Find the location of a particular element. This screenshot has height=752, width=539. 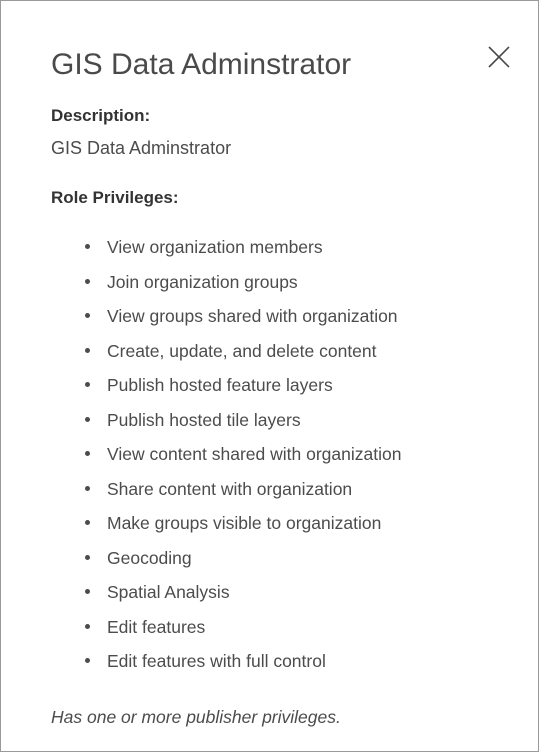

privilege-item: Make groups visible to organization is located at coordinates (243, 528).